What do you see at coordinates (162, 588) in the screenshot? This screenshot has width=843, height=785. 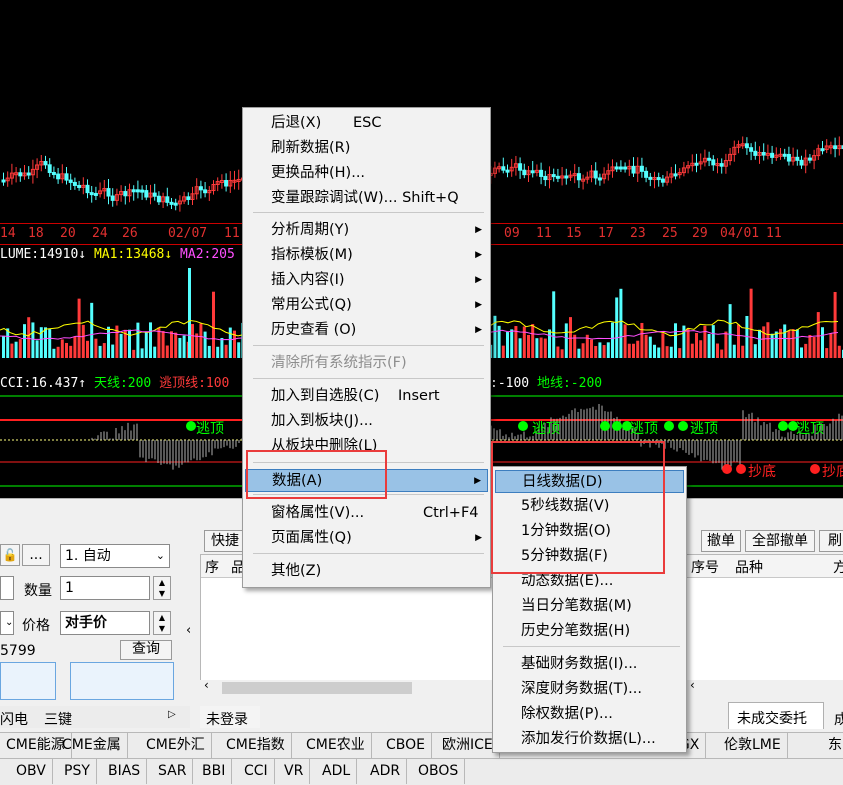 I see `qty-stepper: ▲ ▼` at bounding box center [162, 588].